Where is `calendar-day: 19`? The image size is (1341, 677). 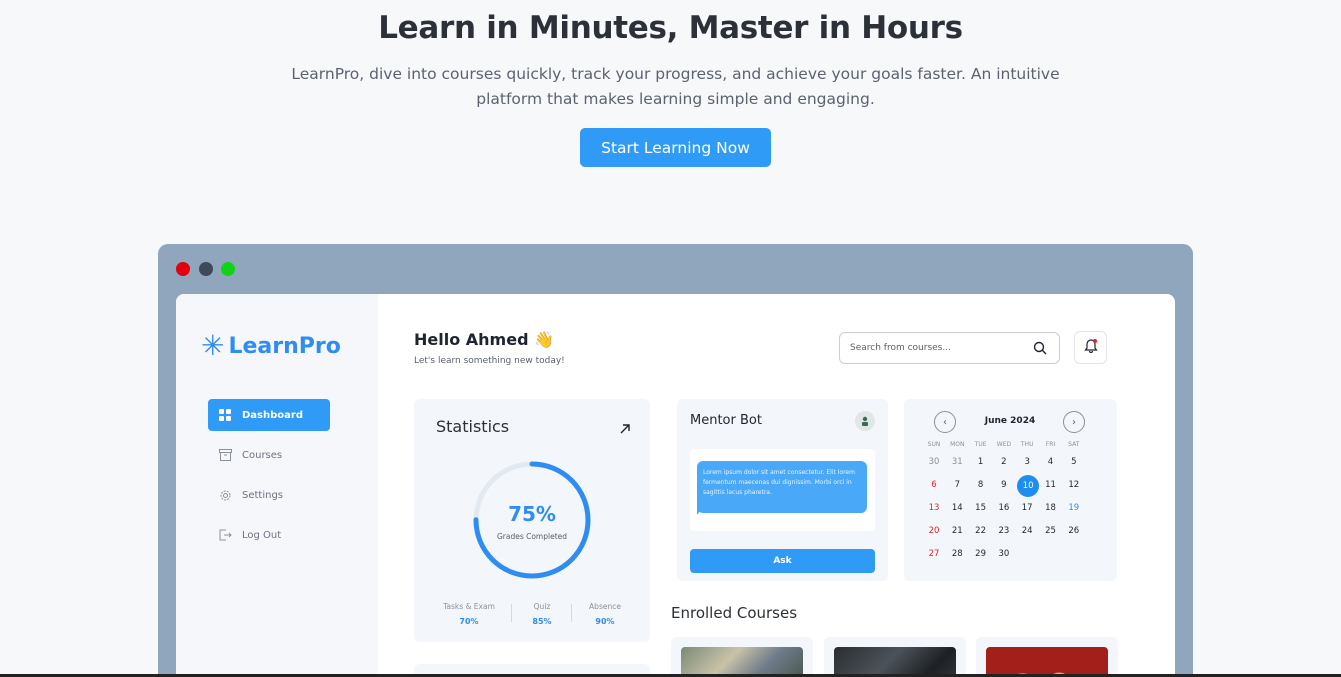 calendar-day: 19 is located at coordinates (1074, 508).